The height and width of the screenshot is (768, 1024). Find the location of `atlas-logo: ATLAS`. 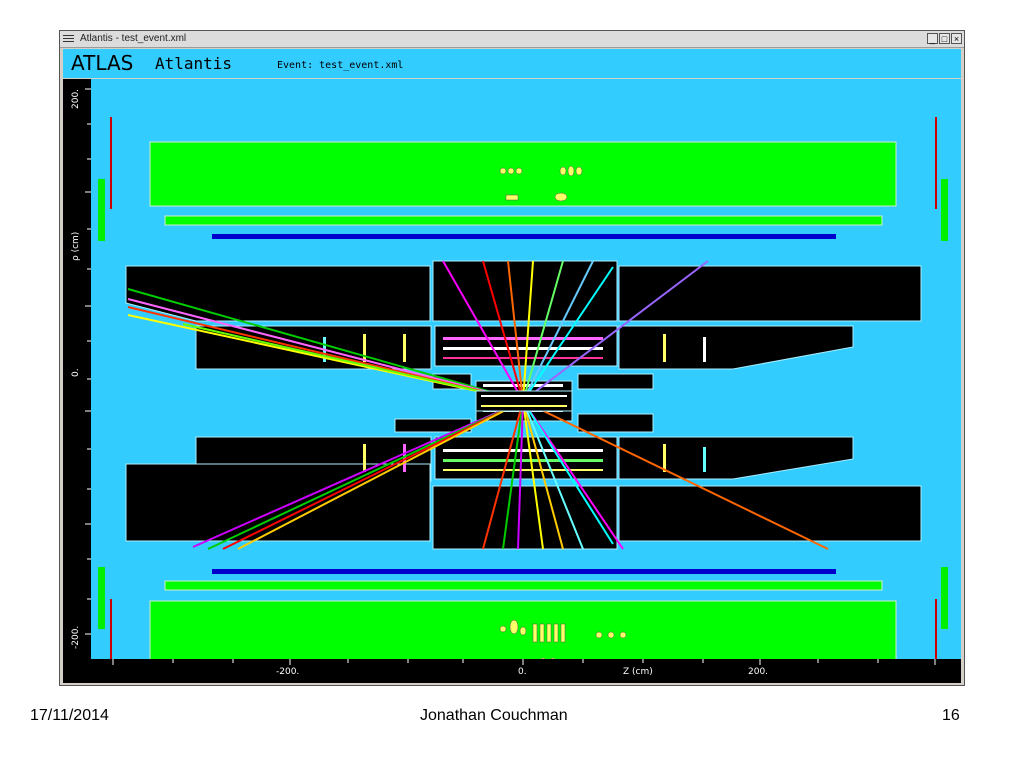

atlas-logo: ATLAS is located at coordinates (102, 63).